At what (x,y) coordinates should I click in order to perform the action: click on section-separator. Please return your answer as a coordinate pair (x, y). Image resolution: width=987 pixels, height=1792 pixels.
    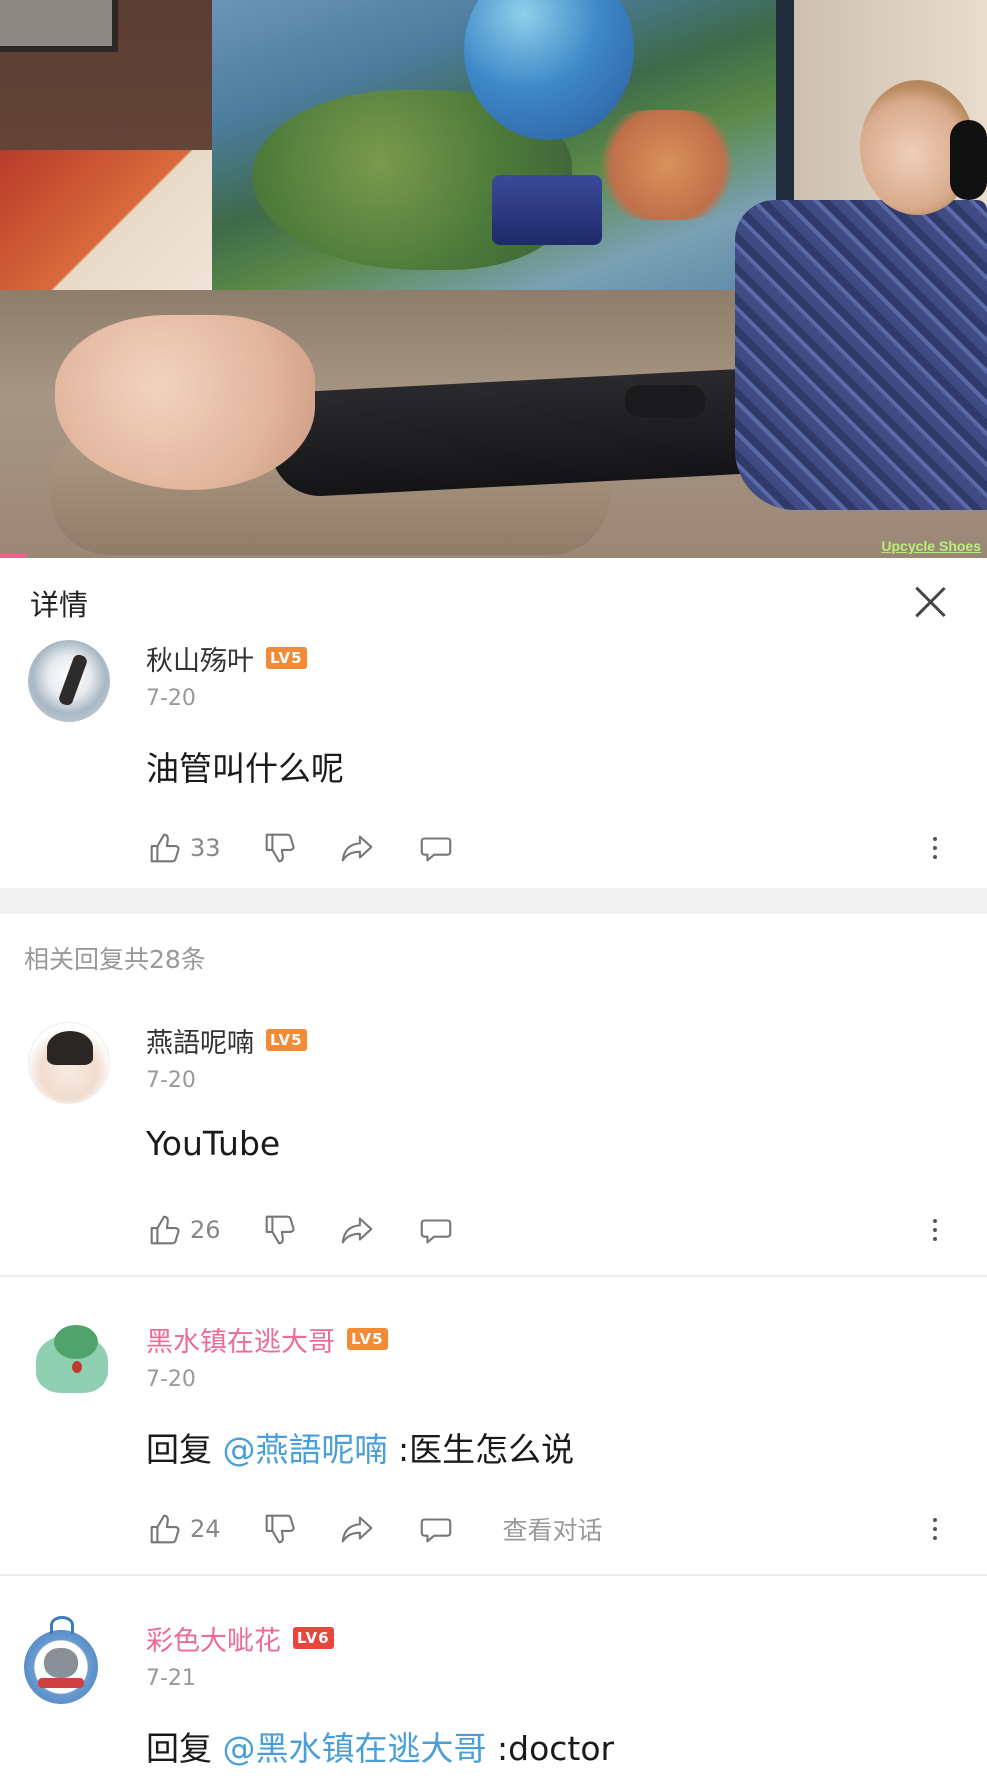
    Looking at the image, I should click on (493, 901).